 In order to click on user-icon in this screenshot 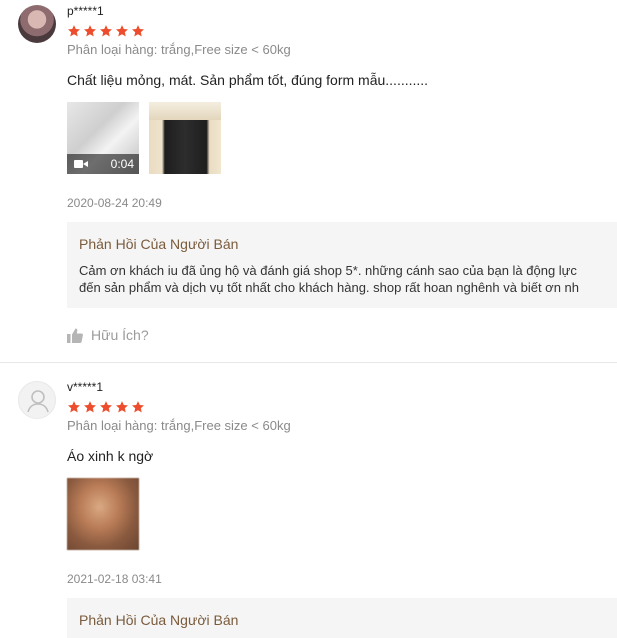, I will do `click(38, 401)`.